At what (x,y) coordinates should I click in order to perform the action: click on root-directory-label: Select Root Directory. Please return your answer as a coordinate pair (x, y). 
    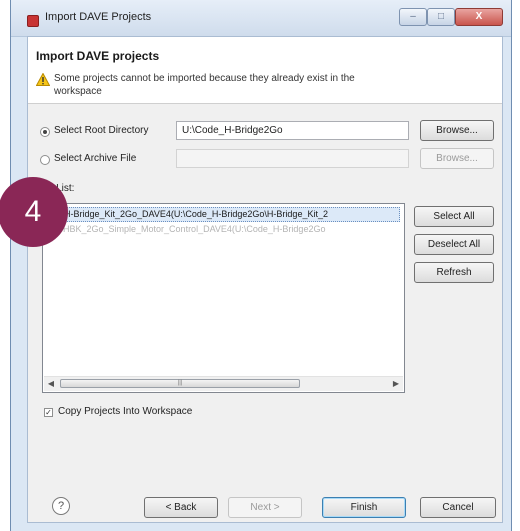
    Looking at the image, I should click on (101, 130).